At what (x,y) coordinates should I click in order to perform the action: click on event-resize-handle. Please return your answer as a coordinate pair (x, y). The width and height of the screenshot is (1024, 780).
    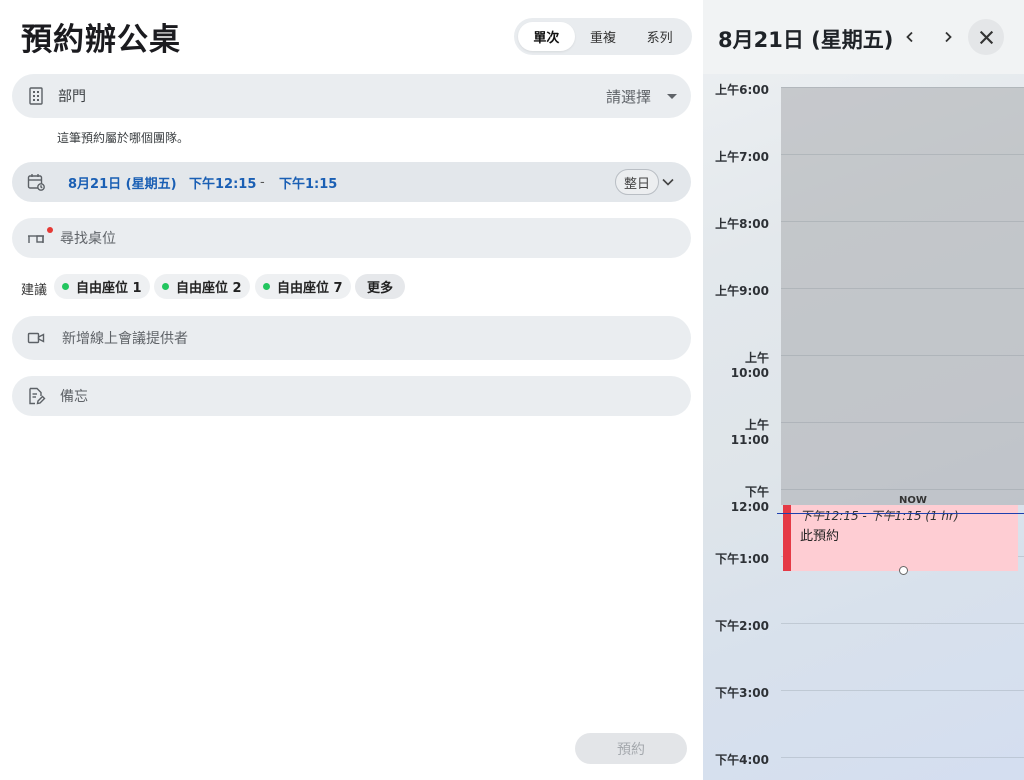
    Looking at the image, I should click on (903, 570).